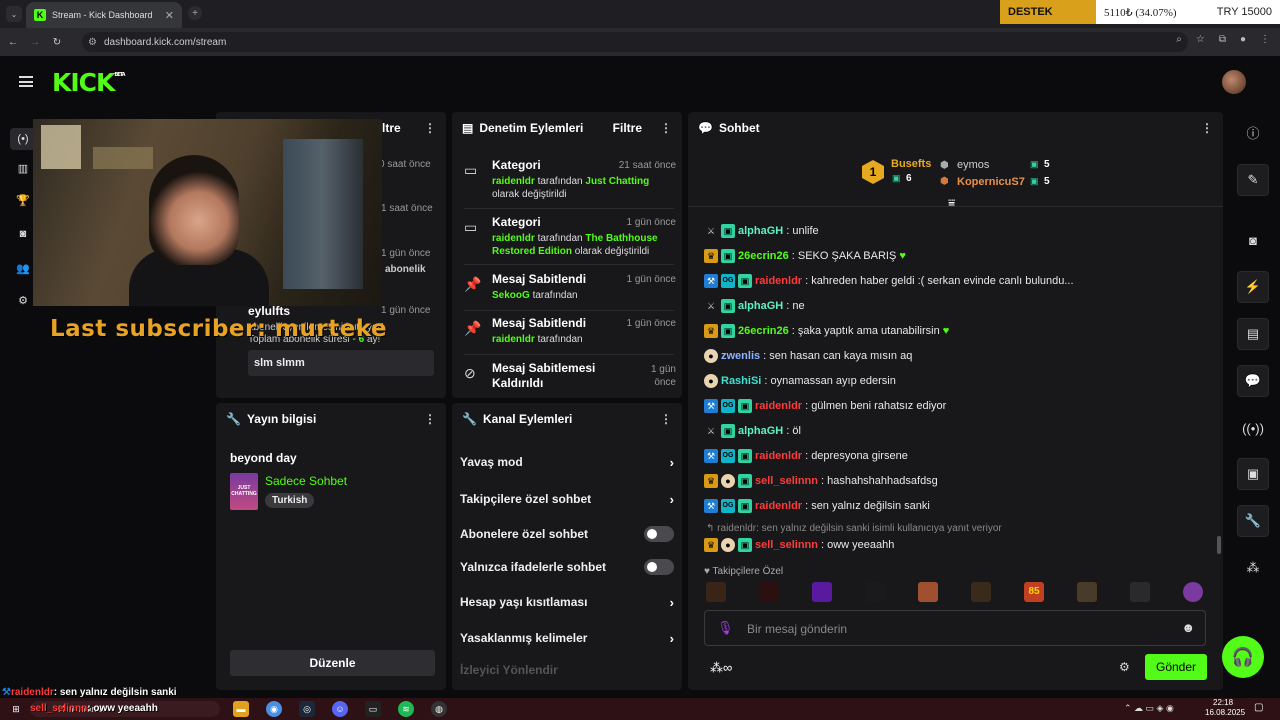  Describe the element at coordinates (721, 668) in the screenshot. I see `community-icon: ⁂∞` at that location.